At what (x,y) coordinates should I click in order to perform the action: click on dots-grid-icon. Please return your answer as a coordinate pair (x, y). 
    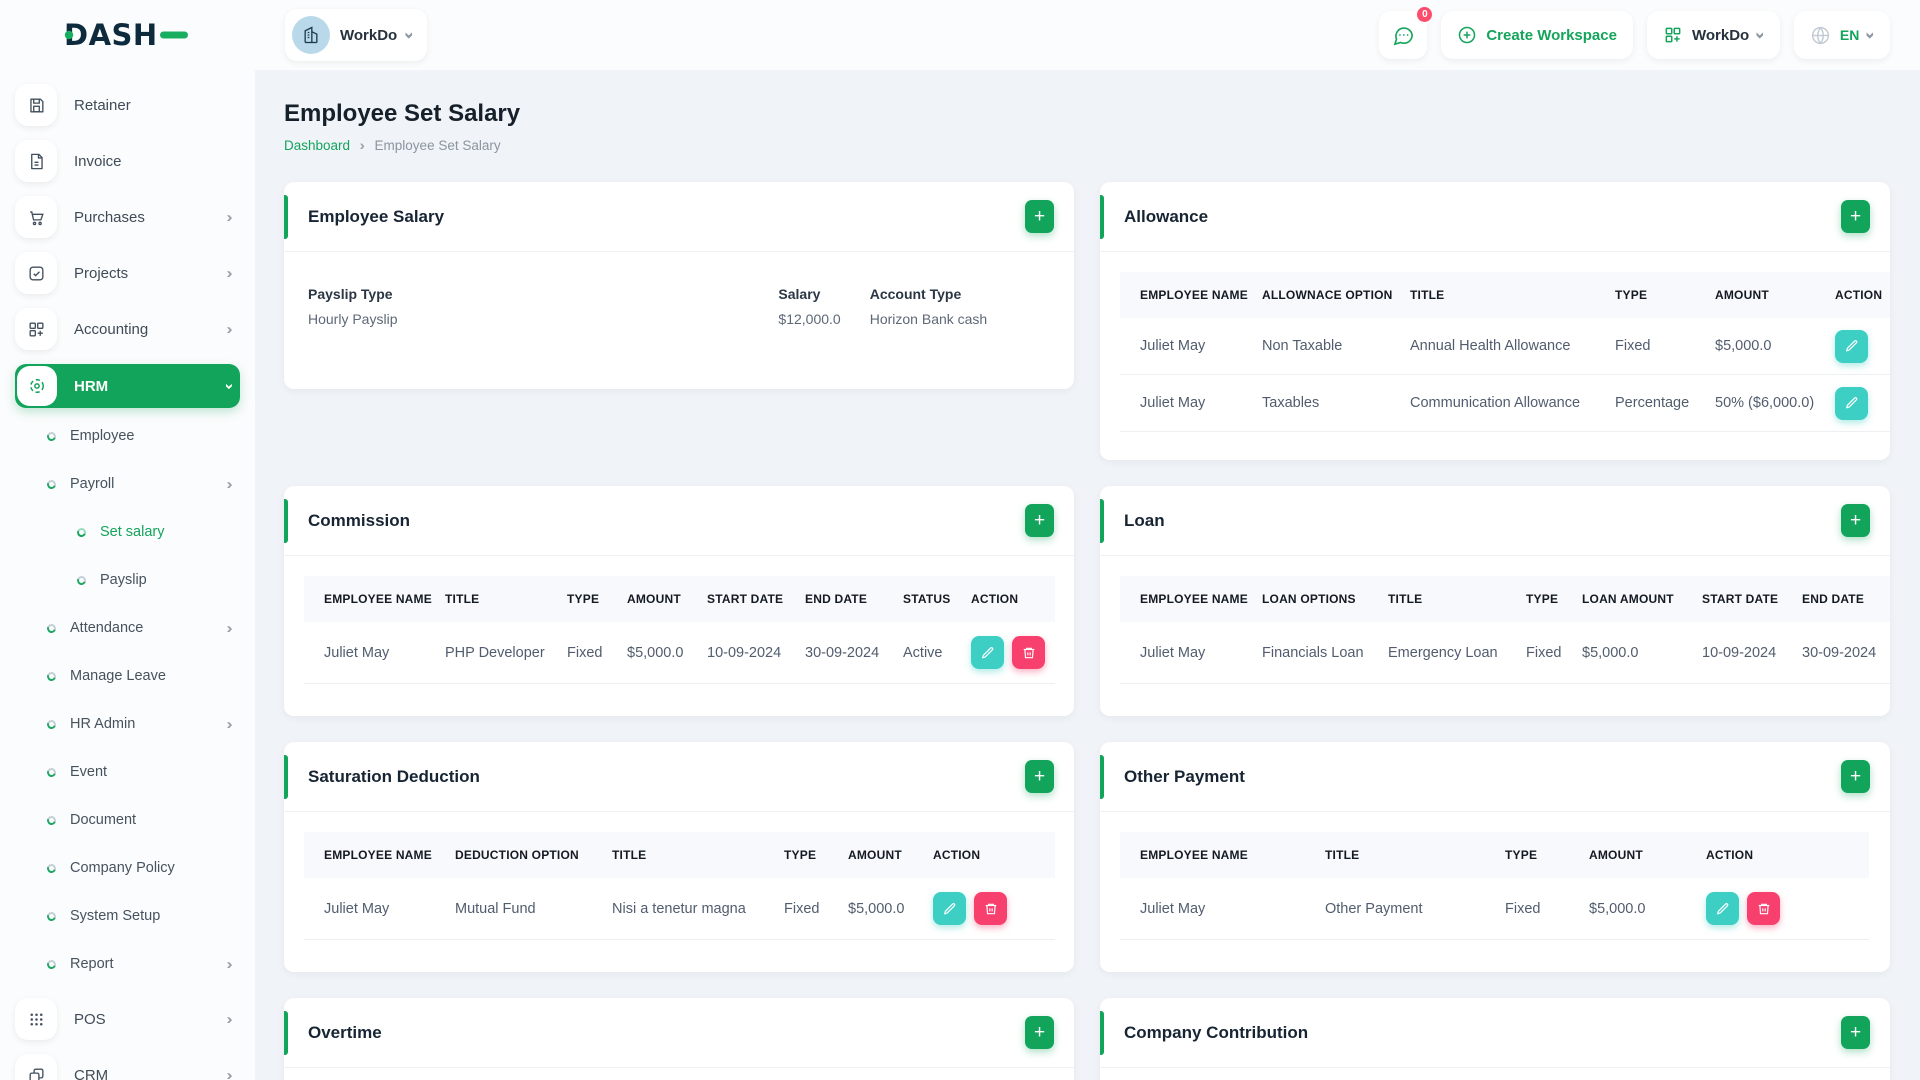
    Looking at the image, I should click on (36, 1019).